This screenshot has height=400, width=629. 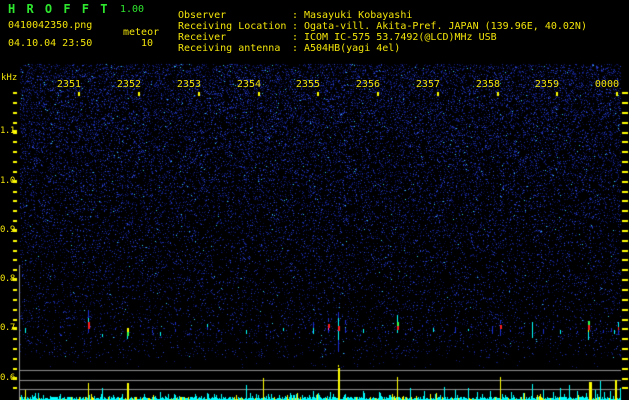 What do you see at coordinates (202, 37) in the screenshot?
I see `info-label: Receiver` at bounding box center [202, 37].